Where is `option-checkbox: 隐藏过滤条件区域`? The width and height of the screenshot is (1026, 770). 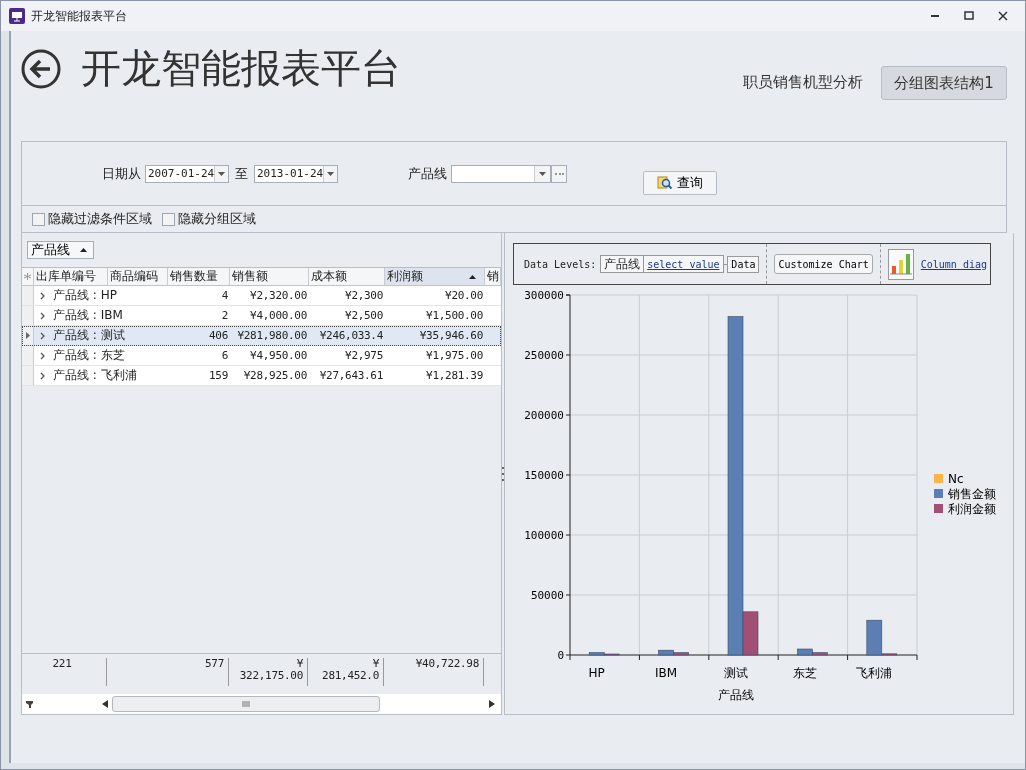
option-checkbox: 隐藏过滤条件区域 is located at coordinates (92, 219).